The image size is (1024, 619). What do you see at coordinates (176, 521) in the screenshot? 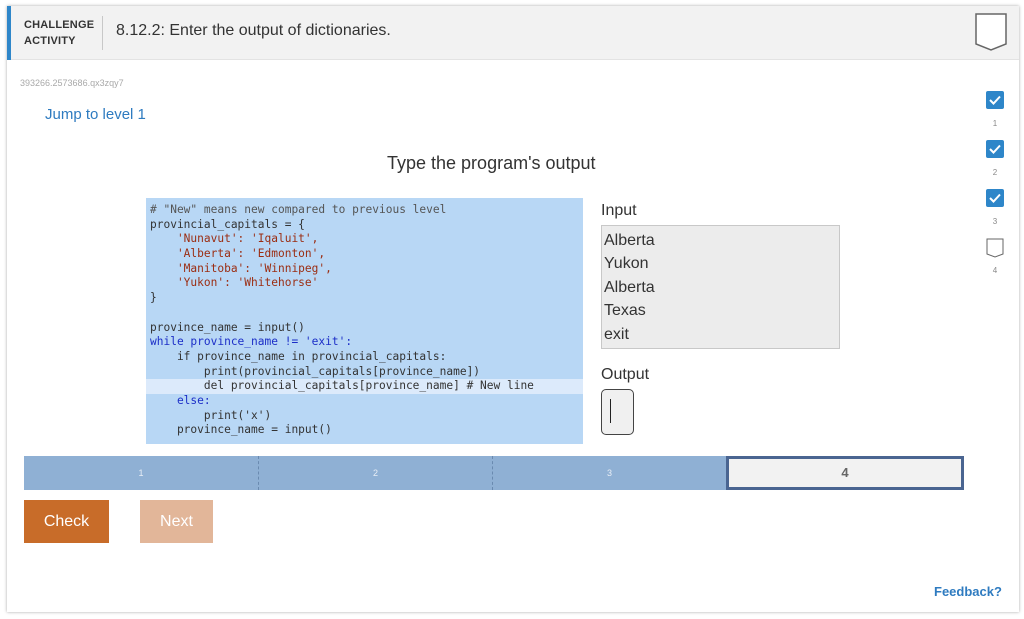
I see `next-button: Next` at bounding box center [176, 521].